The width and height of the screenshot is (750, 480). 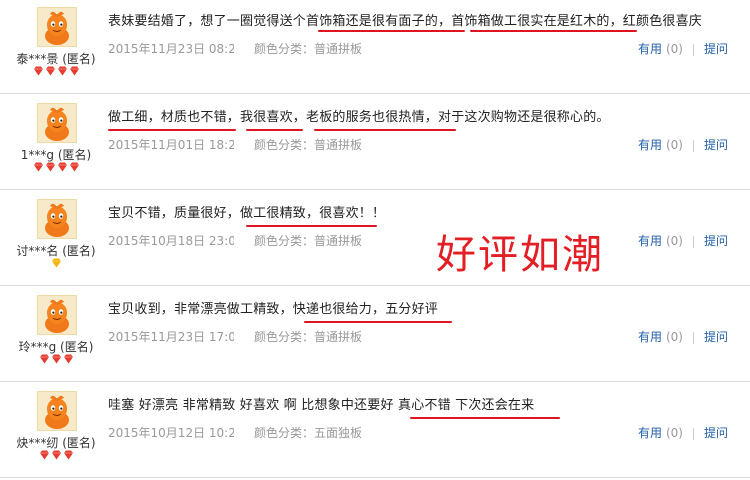 I want to click on reviewer-block: 1***g (匿名), so click(x=50, y=143).